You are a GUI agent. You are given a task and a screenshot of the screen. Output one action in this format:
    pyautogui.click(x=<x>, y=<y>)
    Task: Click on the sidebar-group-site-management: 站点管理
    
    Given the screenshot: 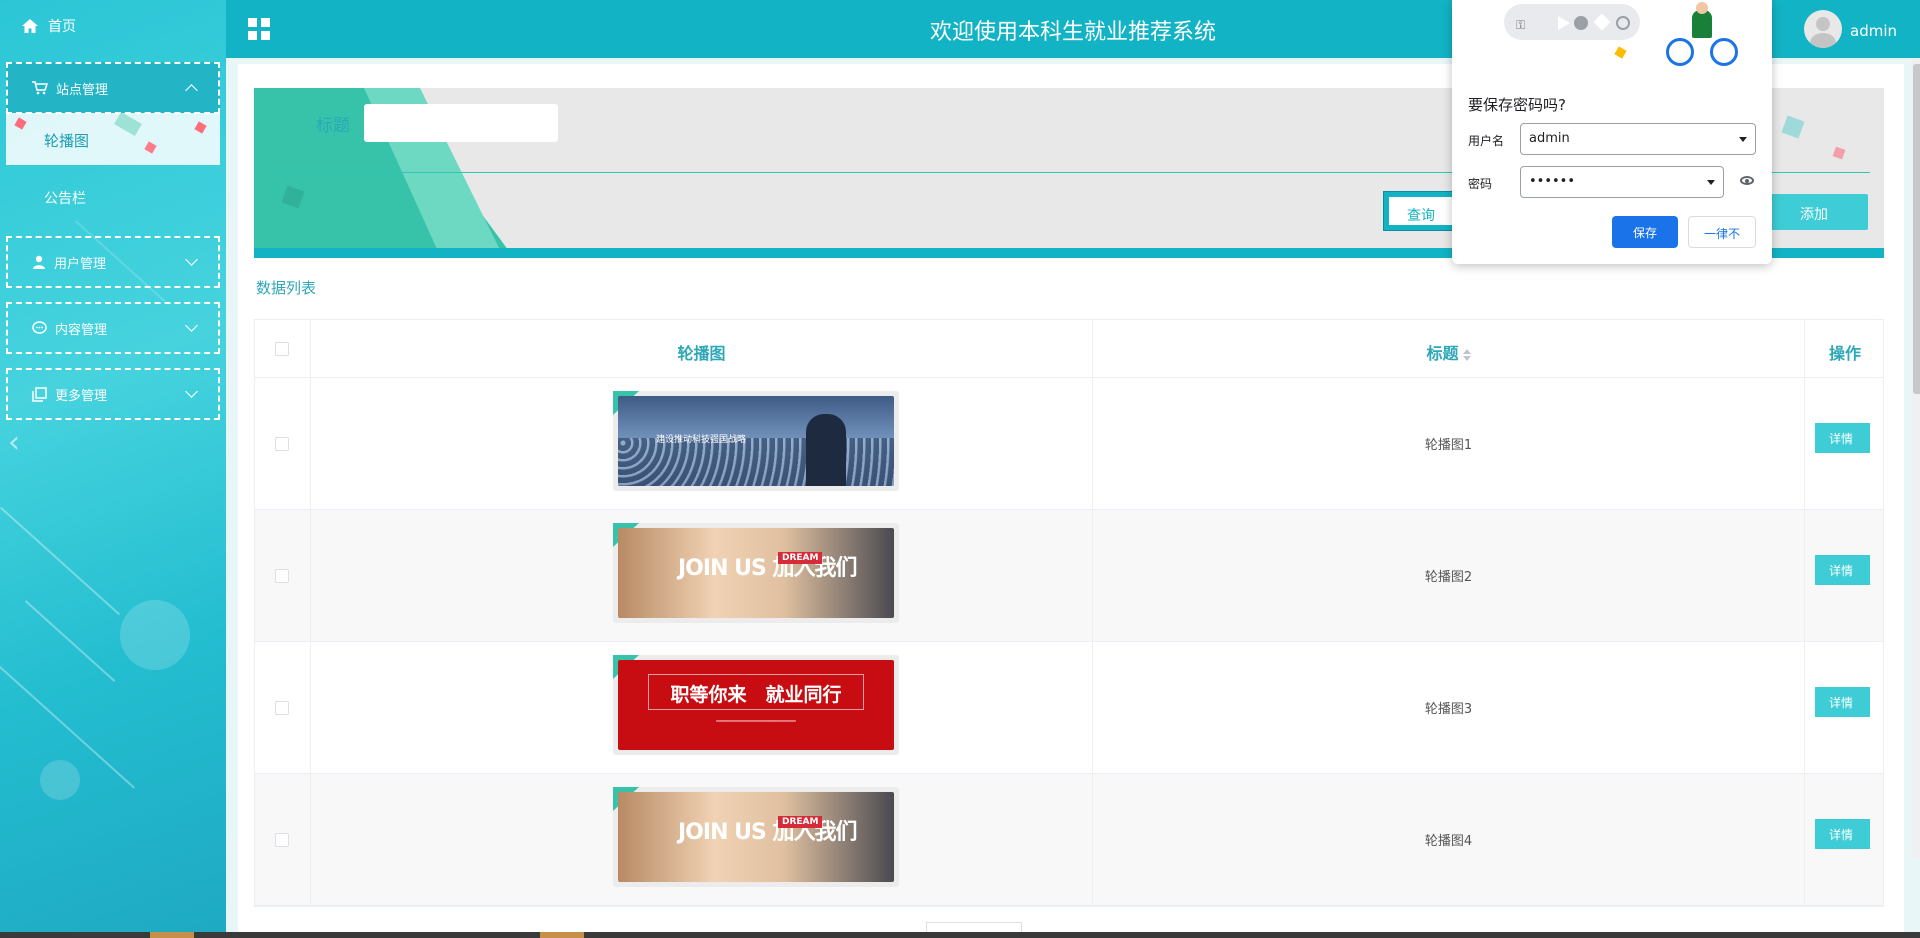 What is the action you would take?
    pyautogui.click(x=113, y=88)
    